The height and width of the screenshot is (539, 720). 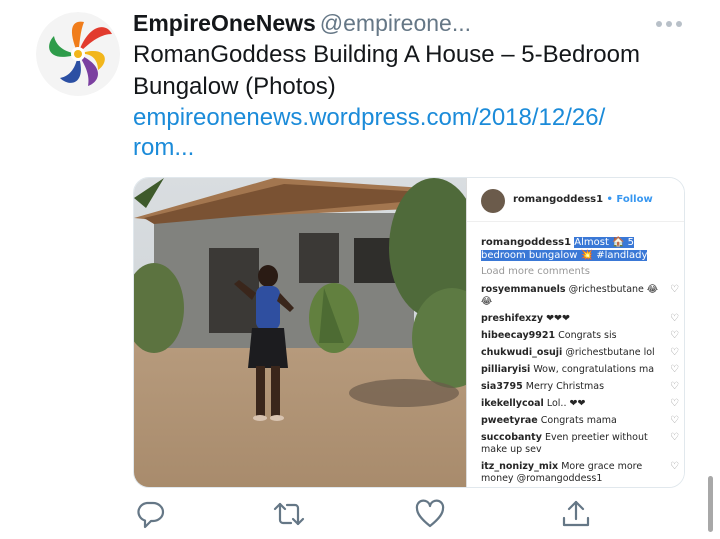 I want to click on comment-item: sia3795 Merry Christmas ♡, so click(x=581, y=387).